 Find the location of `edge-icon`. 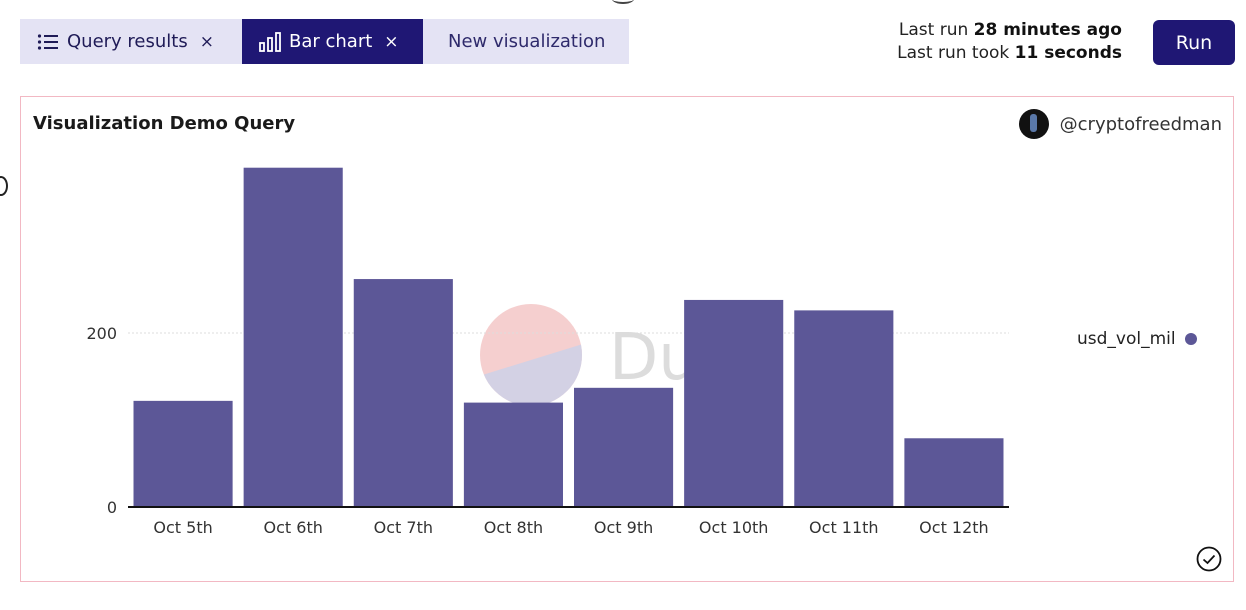

edge-icon is located at coordinates (4, 186).